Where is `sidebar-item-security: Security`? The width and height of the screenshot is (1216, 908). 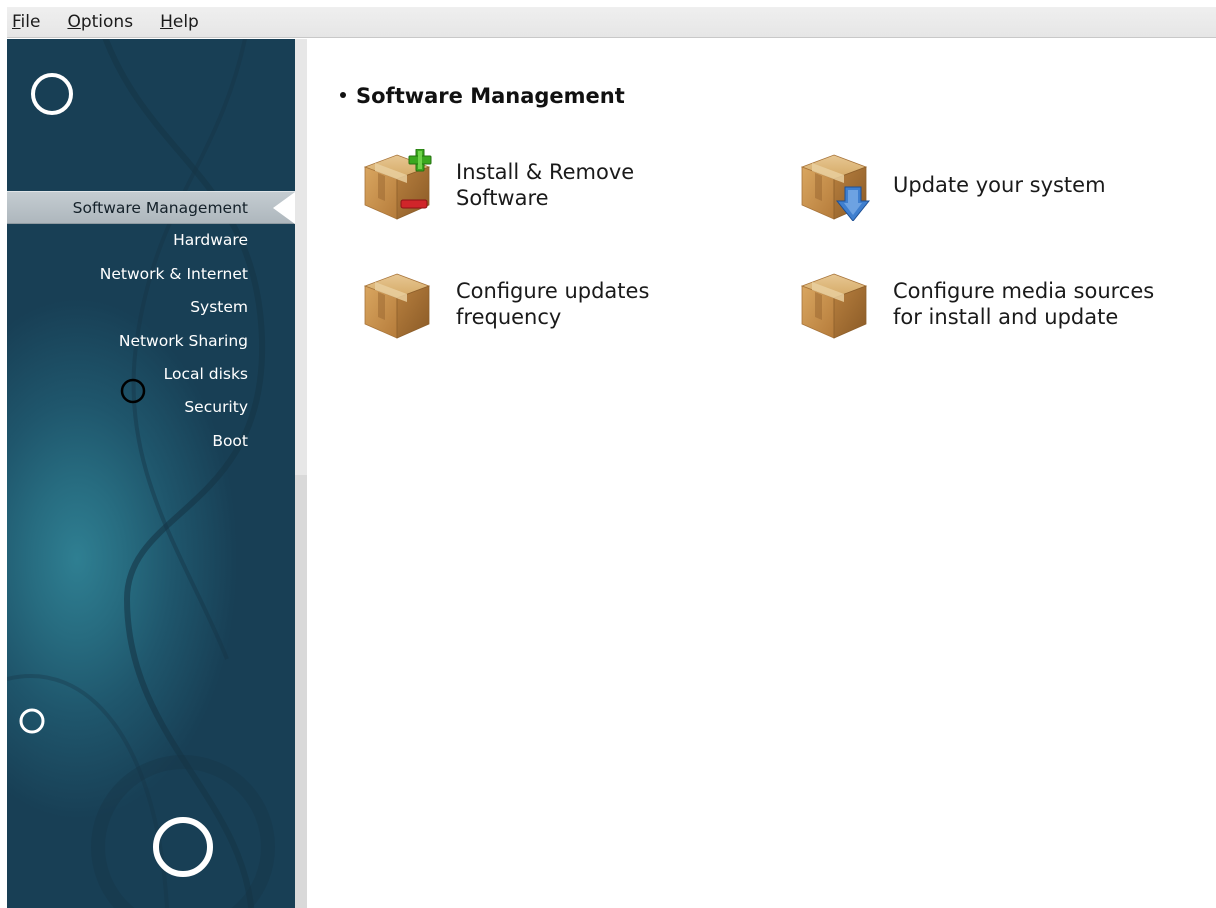
sidebar-item-security: Security is located at coordinates (151, 407).